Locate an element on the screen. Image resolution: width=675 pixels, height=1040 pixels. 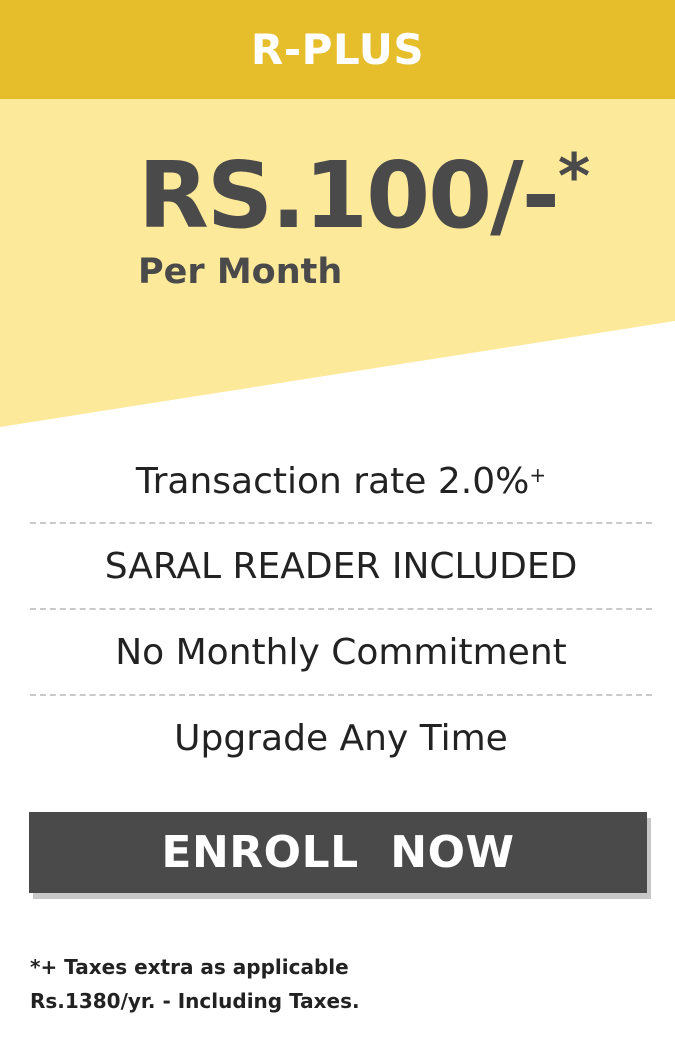
feature-sup: + is located at coordinates (538, 475).